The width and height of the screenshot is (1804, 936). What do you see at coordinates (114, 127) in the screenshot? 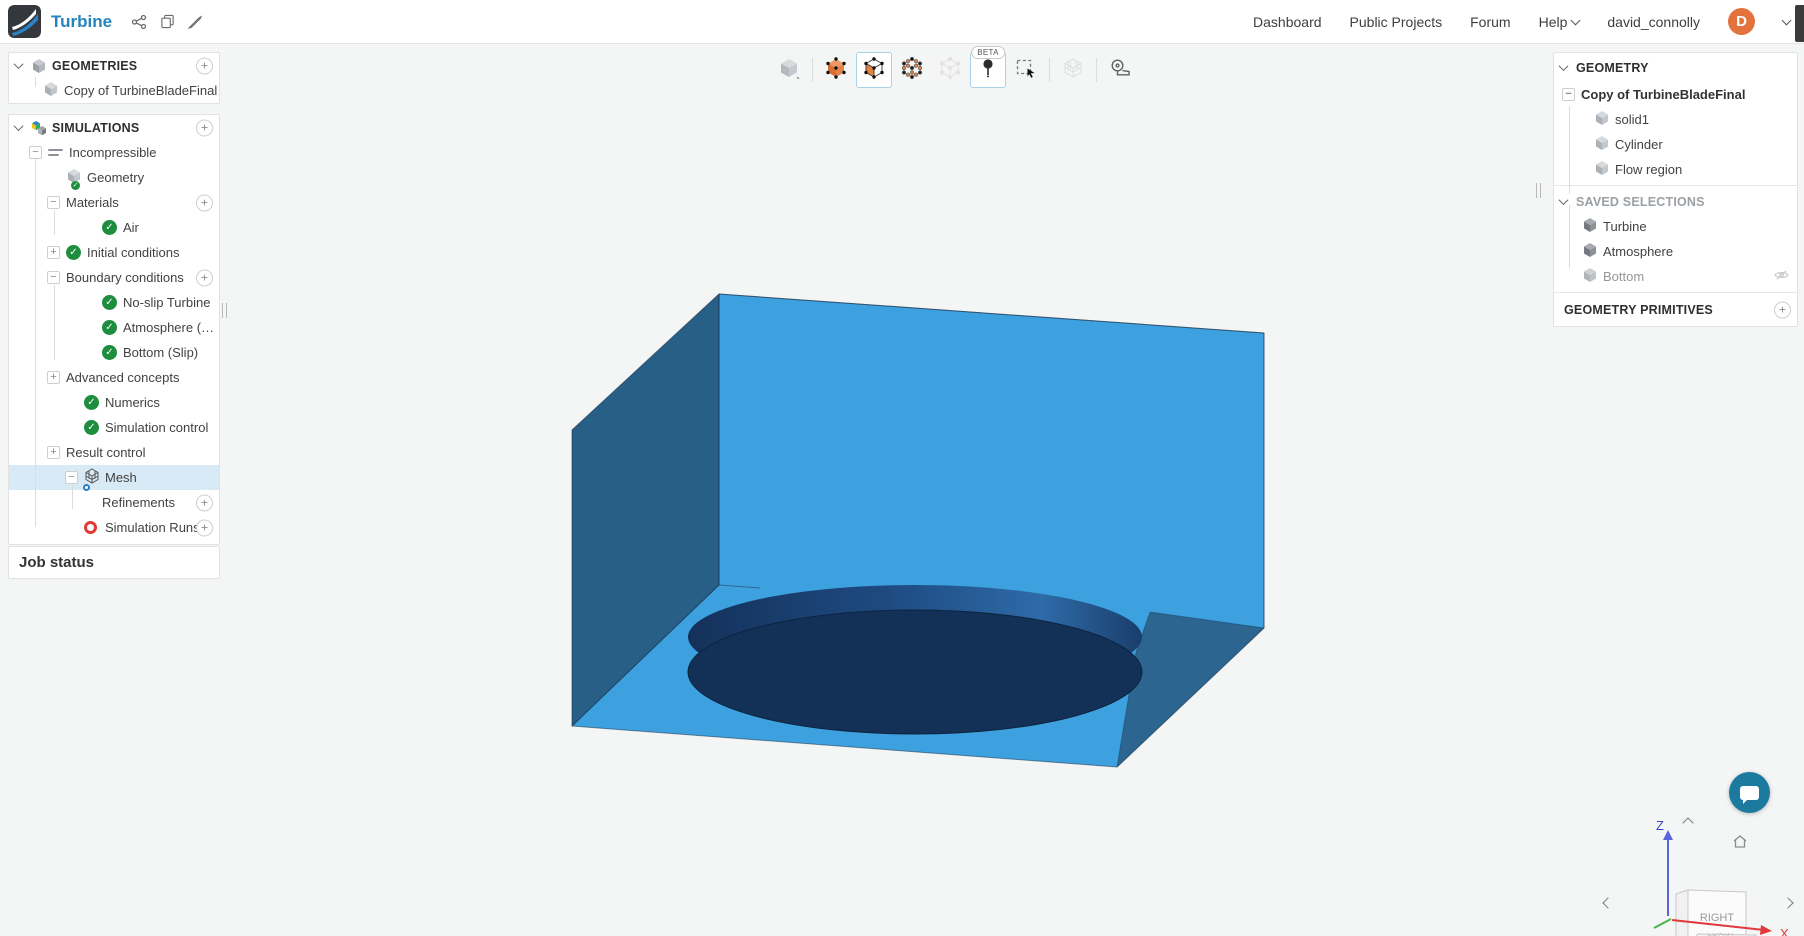
I see `simulations-header: SIMULATIONS +` at bounding box center [114, 127].